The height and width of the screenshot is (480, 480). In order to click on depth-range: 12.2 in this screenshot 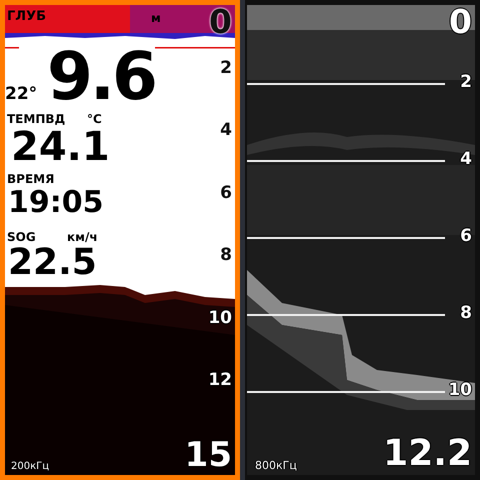, I will do `click(427, 454)`.